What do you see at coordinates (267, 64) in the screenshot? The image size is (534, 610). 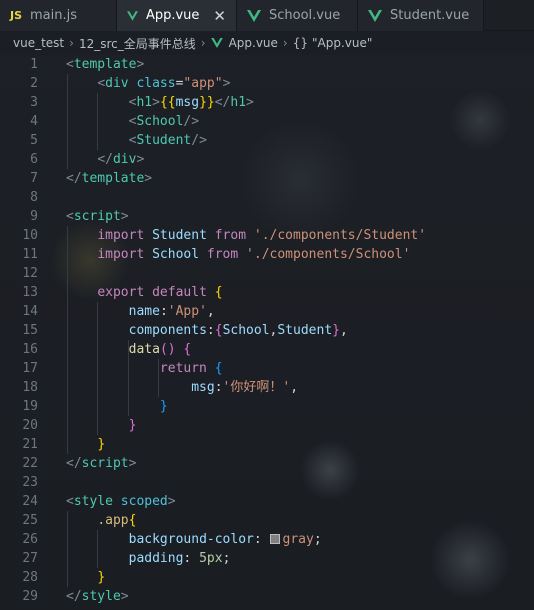 I see `code-line: 1 <template>` at bounding box center [267, 64].